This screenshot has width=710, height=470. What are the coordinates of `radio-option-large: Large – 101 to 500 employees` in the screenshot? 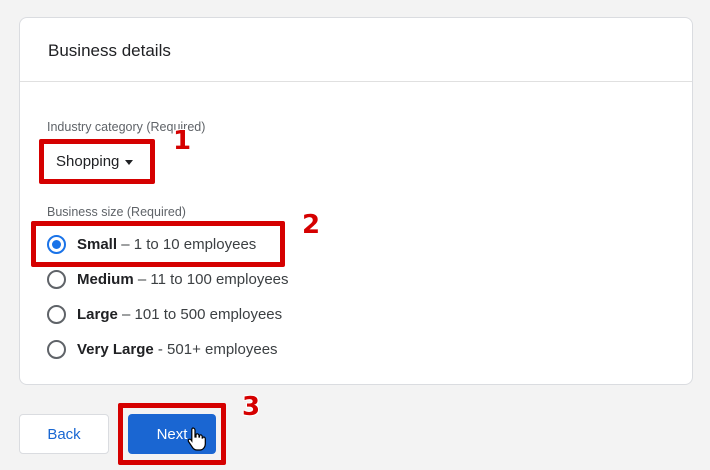 It's located at (164, 314).